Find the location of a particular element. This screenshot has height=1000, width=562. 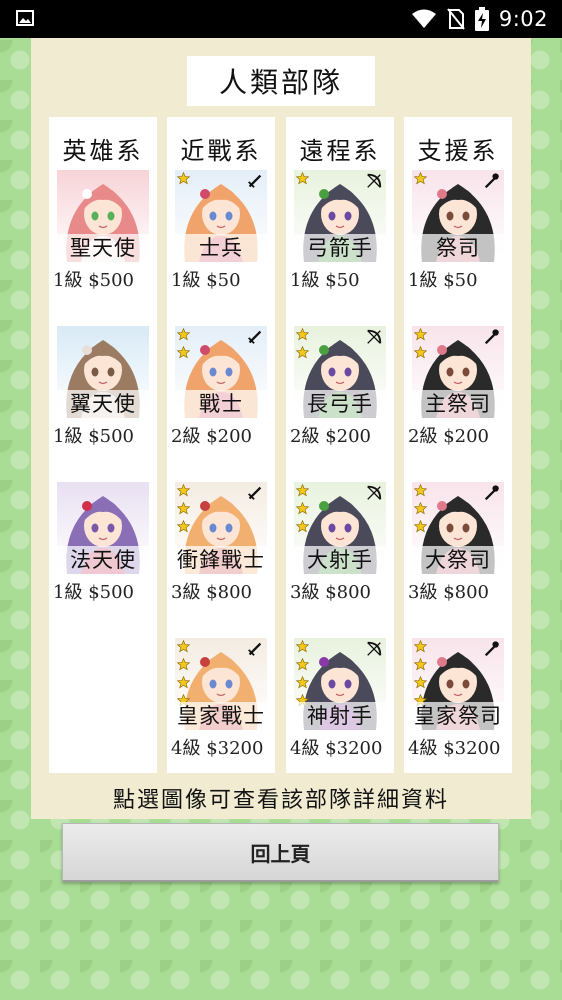

unit-card: 皇家戰士 4級 $3200 is located at coordinates (221, 699).